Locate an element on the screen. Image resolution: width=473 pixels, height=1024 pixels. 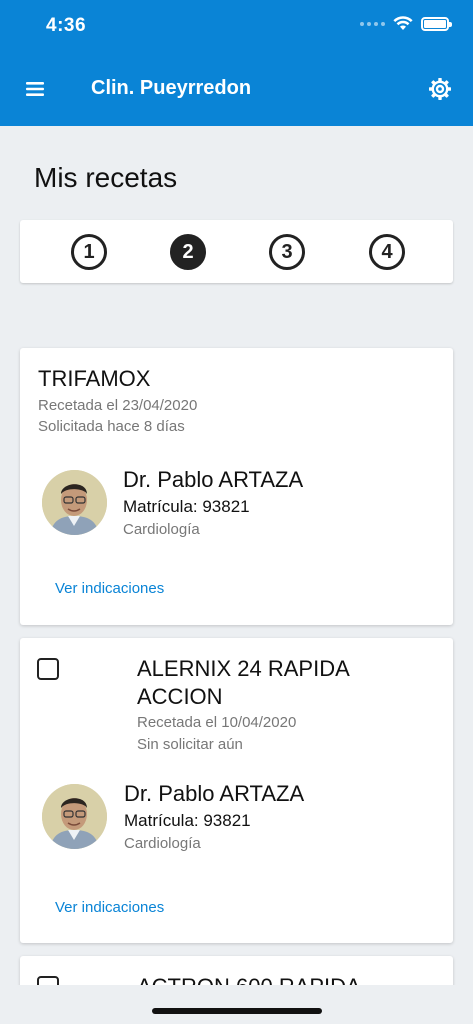
status-icons is located at coordinates (406, 23).